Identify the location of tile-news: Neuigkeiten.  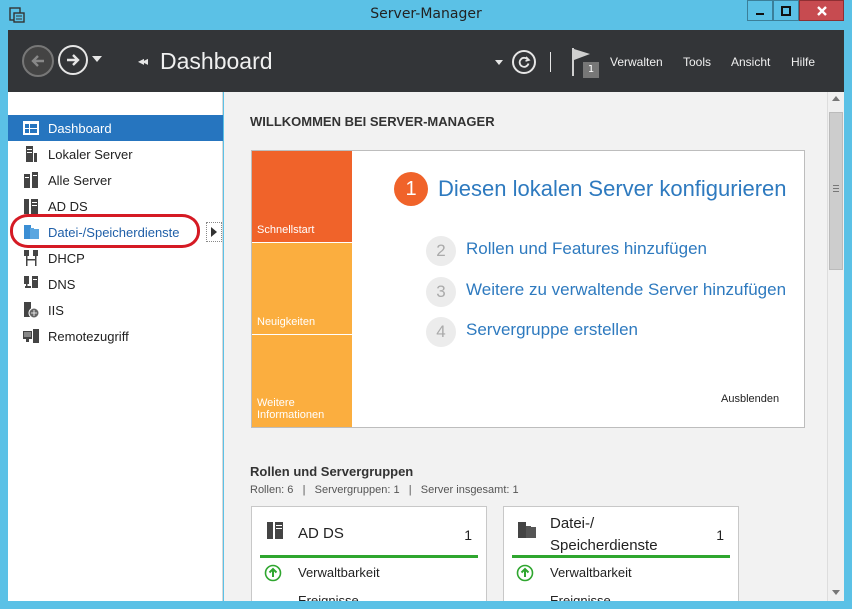
(302, 288).